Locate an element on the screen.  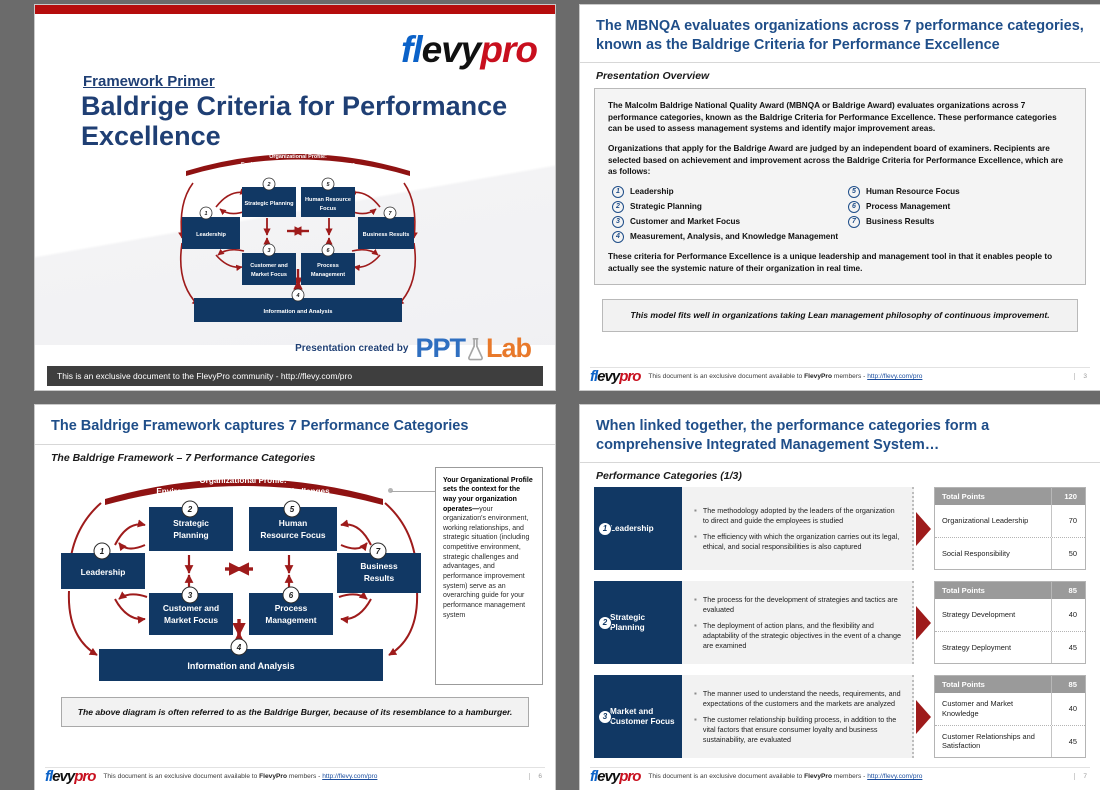
number-badge-icon: 5 is located at coordinates (854, 191).